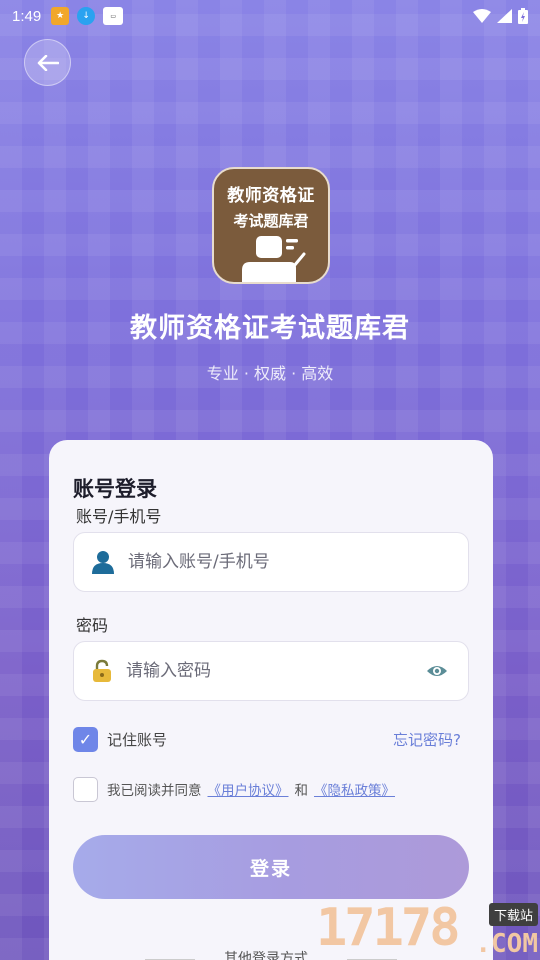  Describe the element at coordinates (248, 789) in the screenshot. I see `user-agreement-link: 《用户协议》` at that location.